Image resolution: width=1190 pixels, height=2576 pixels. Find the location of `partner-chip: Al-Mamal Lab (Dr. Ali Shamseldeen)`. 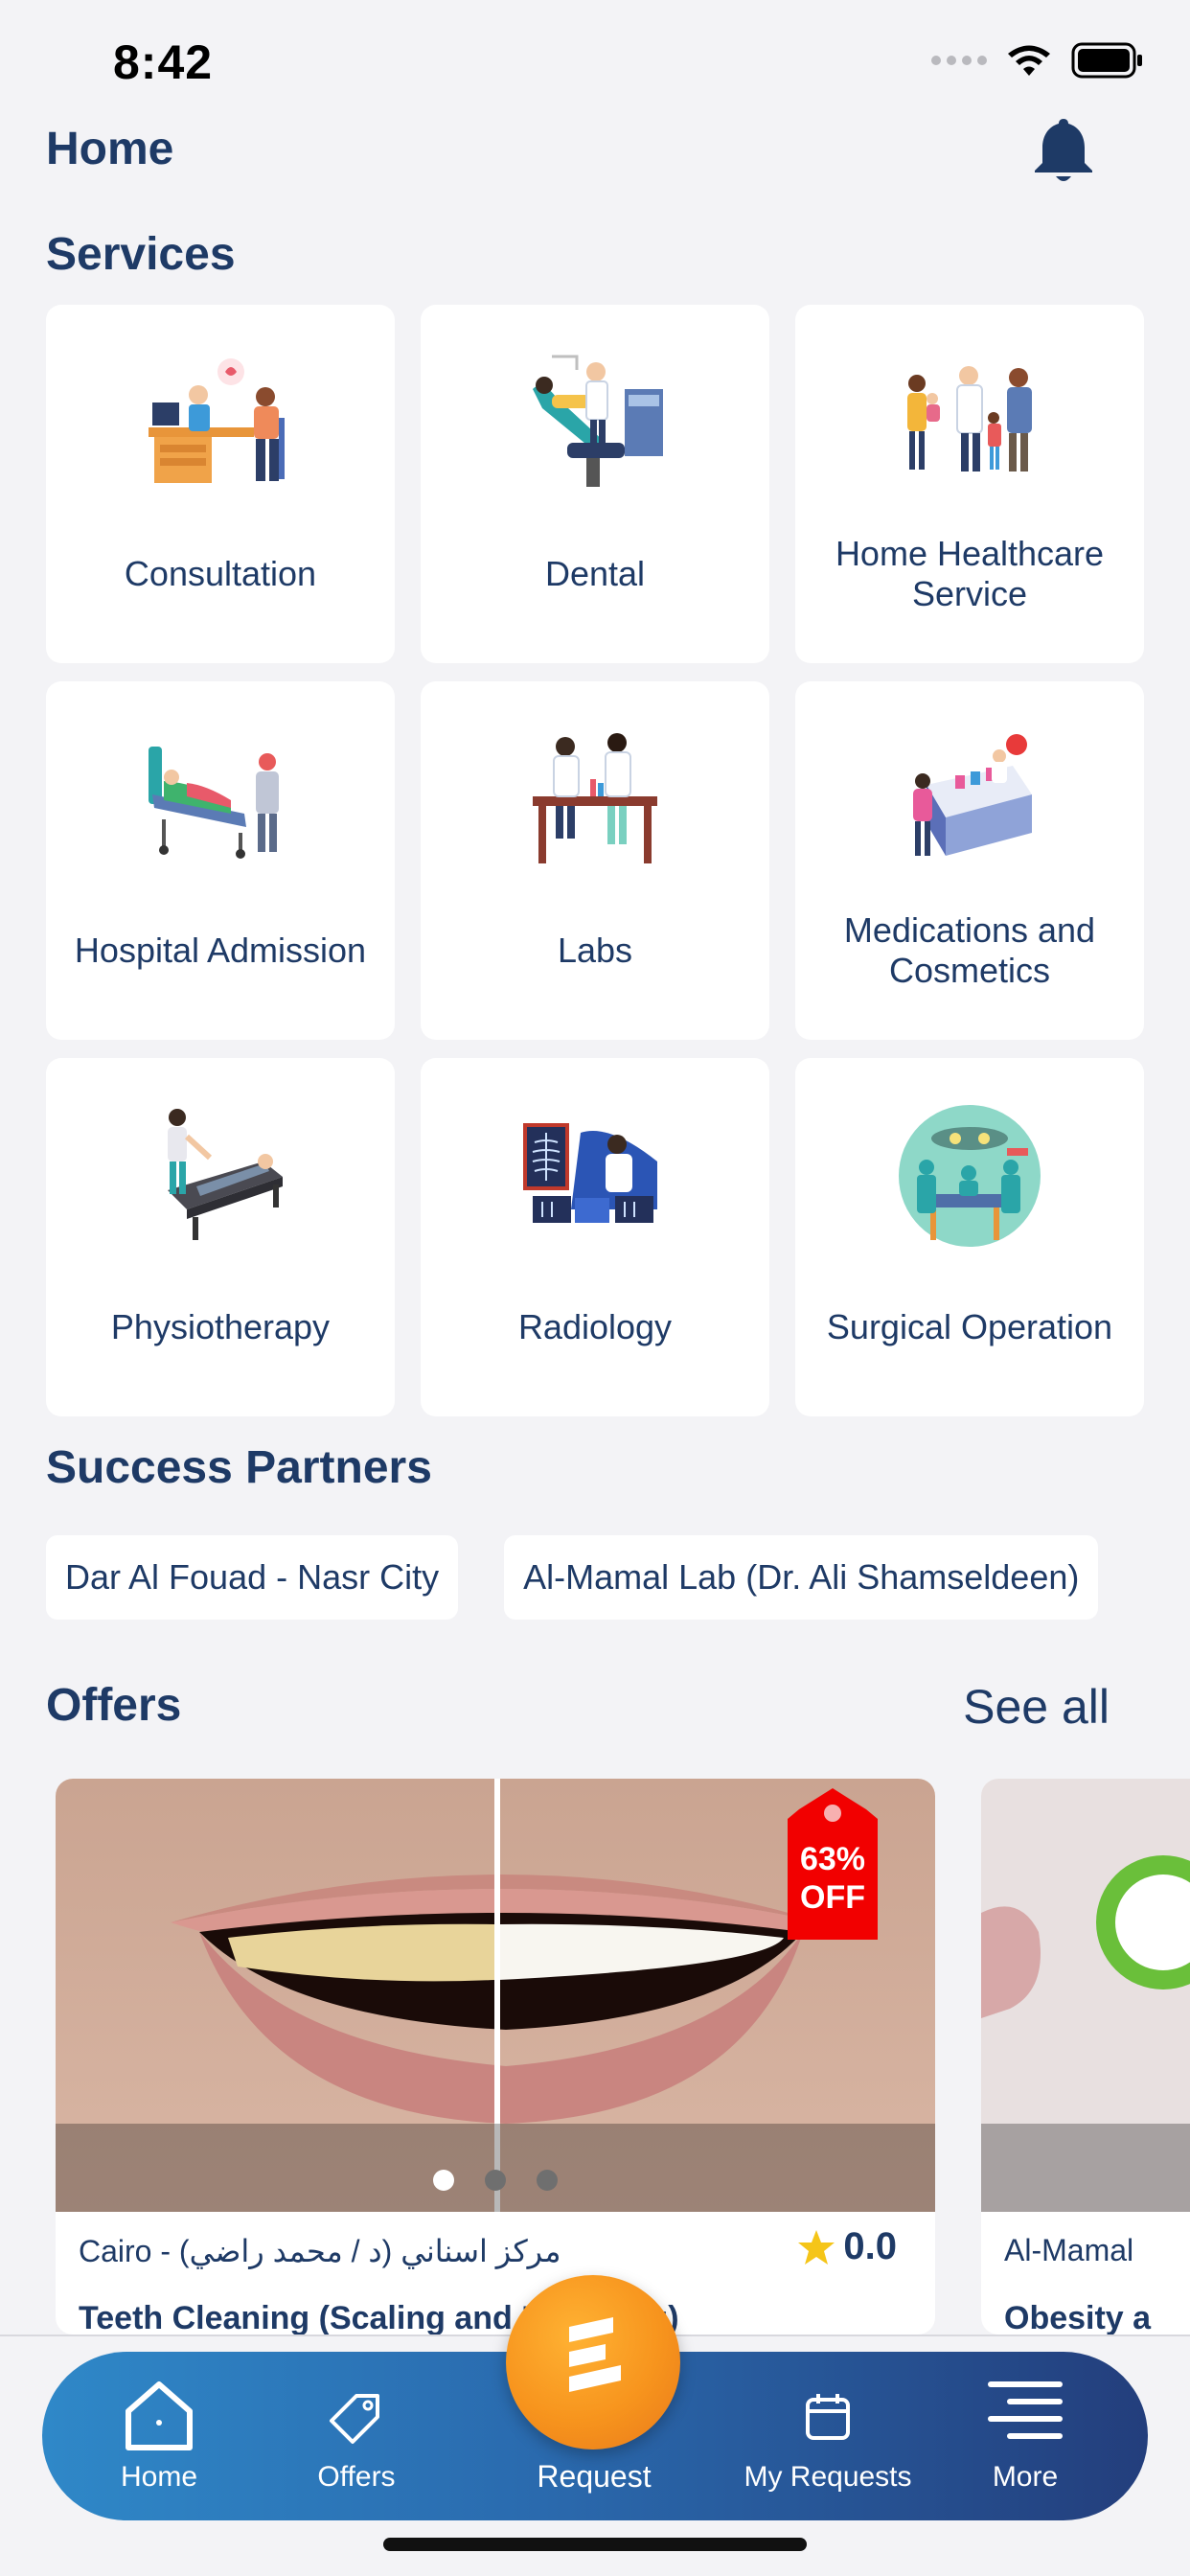

partner-chip: Al-Mamal Lab (Dr. Ali Shamseldeen) is located at coordinates (802, 1577).